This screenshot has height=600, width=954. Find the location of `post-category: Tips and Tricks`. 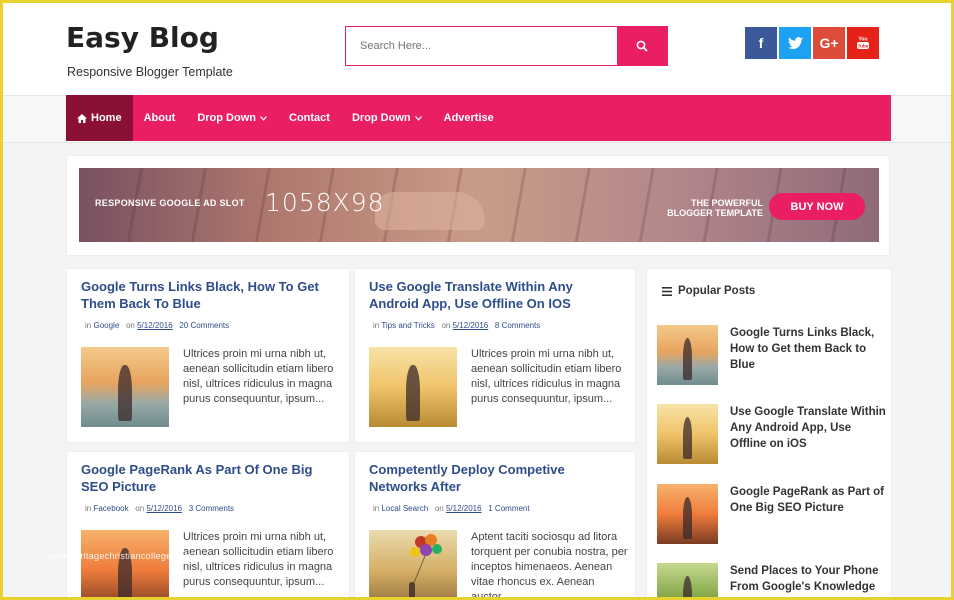

post-category: Tips and Tricks is located at coordinates (408, 325).